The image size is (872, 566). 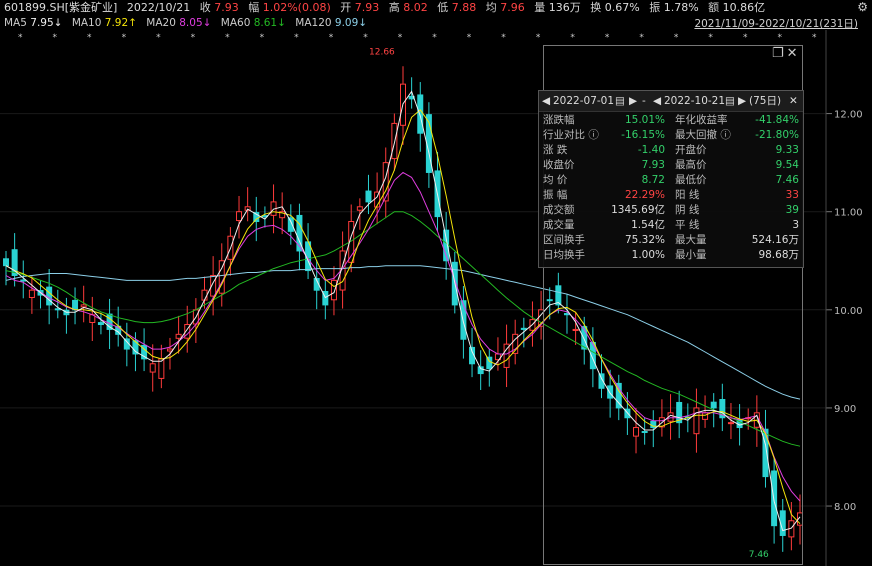 What do you see at coordinates (671, 240) in the screenshot?
I see `stats-row: 区间换手 75.32% 最大量 524.16万` at bounding box center [671, 240].